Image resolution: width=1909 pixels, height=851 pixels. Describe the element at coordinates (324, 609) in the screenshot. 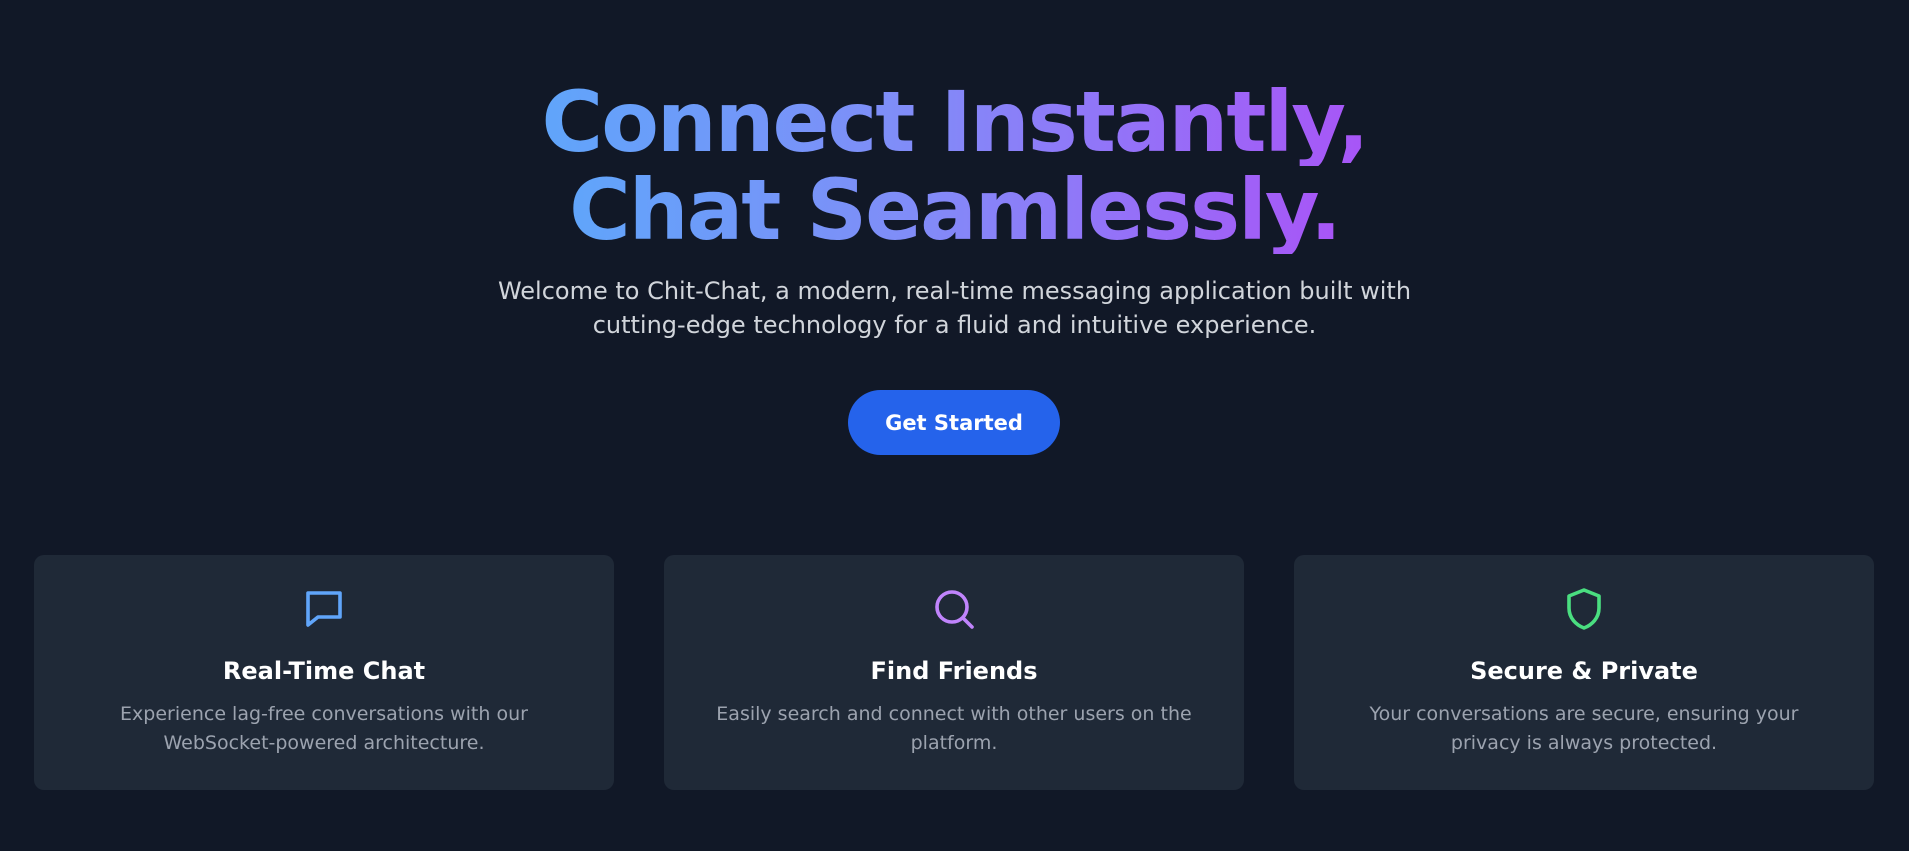

I see `chat-bubble-icon` at that location.